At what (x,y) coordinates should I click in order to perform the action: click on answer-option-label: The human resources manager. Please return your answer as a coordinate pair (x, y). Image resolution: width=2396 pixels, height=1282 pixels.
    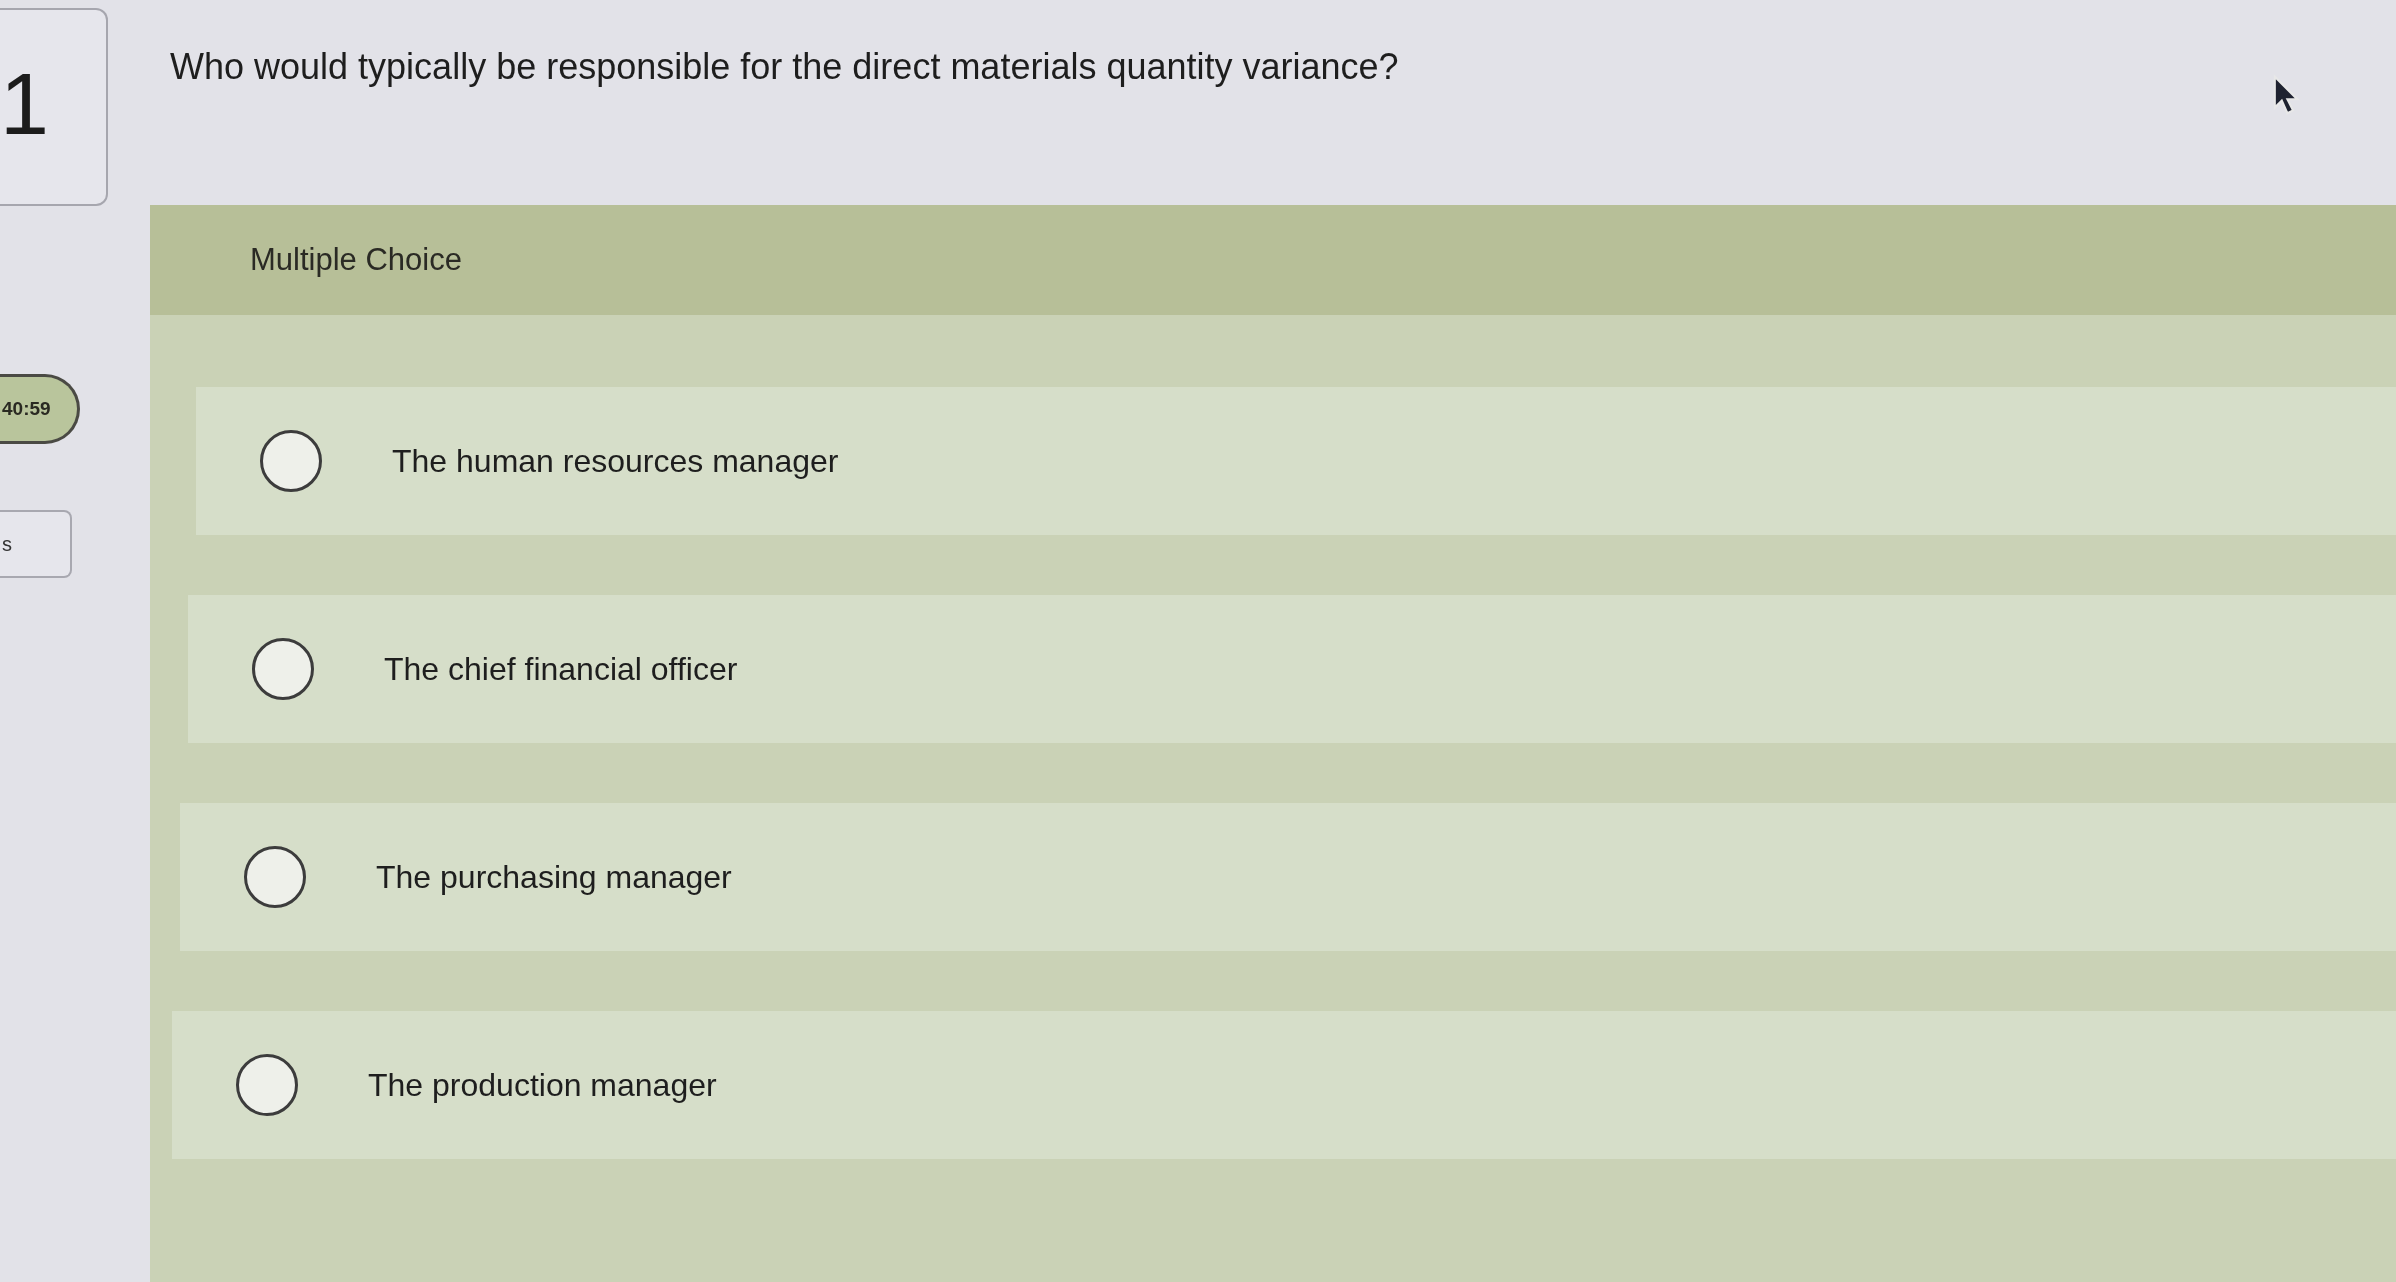
    Looking at the image, I should click on (615, 461).